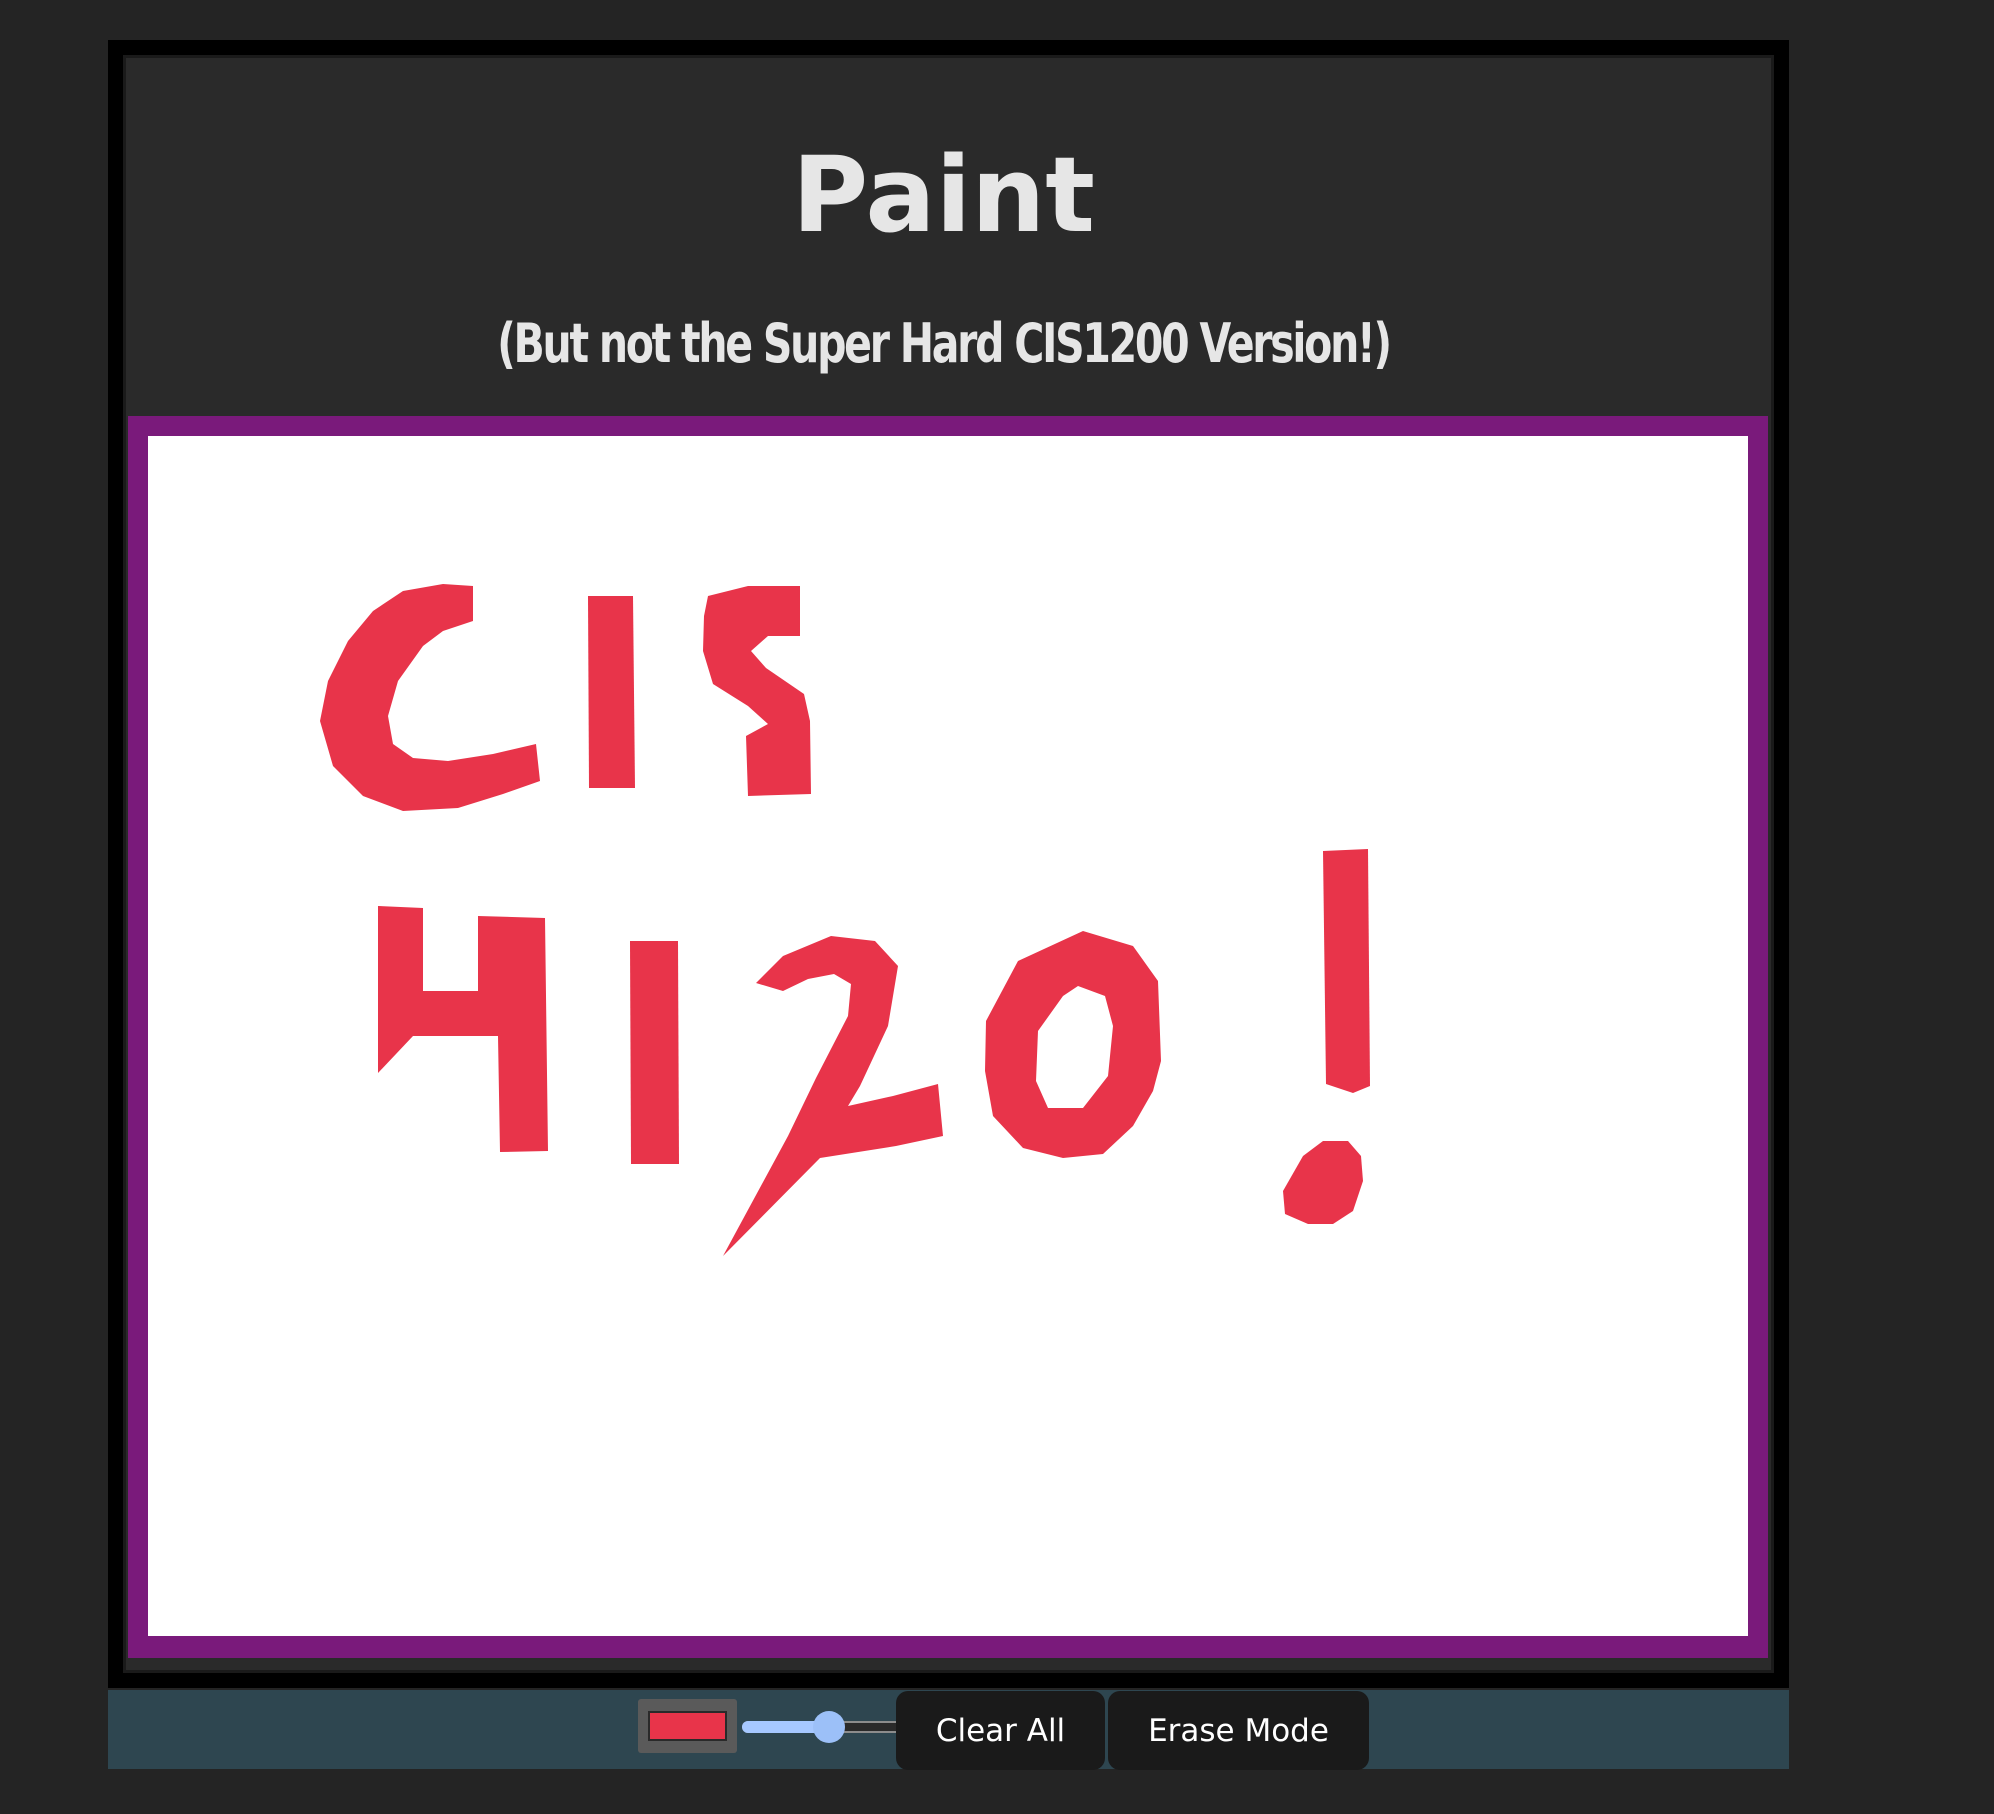  Describe the element at coordinates (1323, 1182) in the screenshot. I see `stroke-exclamation-dot` at that location.